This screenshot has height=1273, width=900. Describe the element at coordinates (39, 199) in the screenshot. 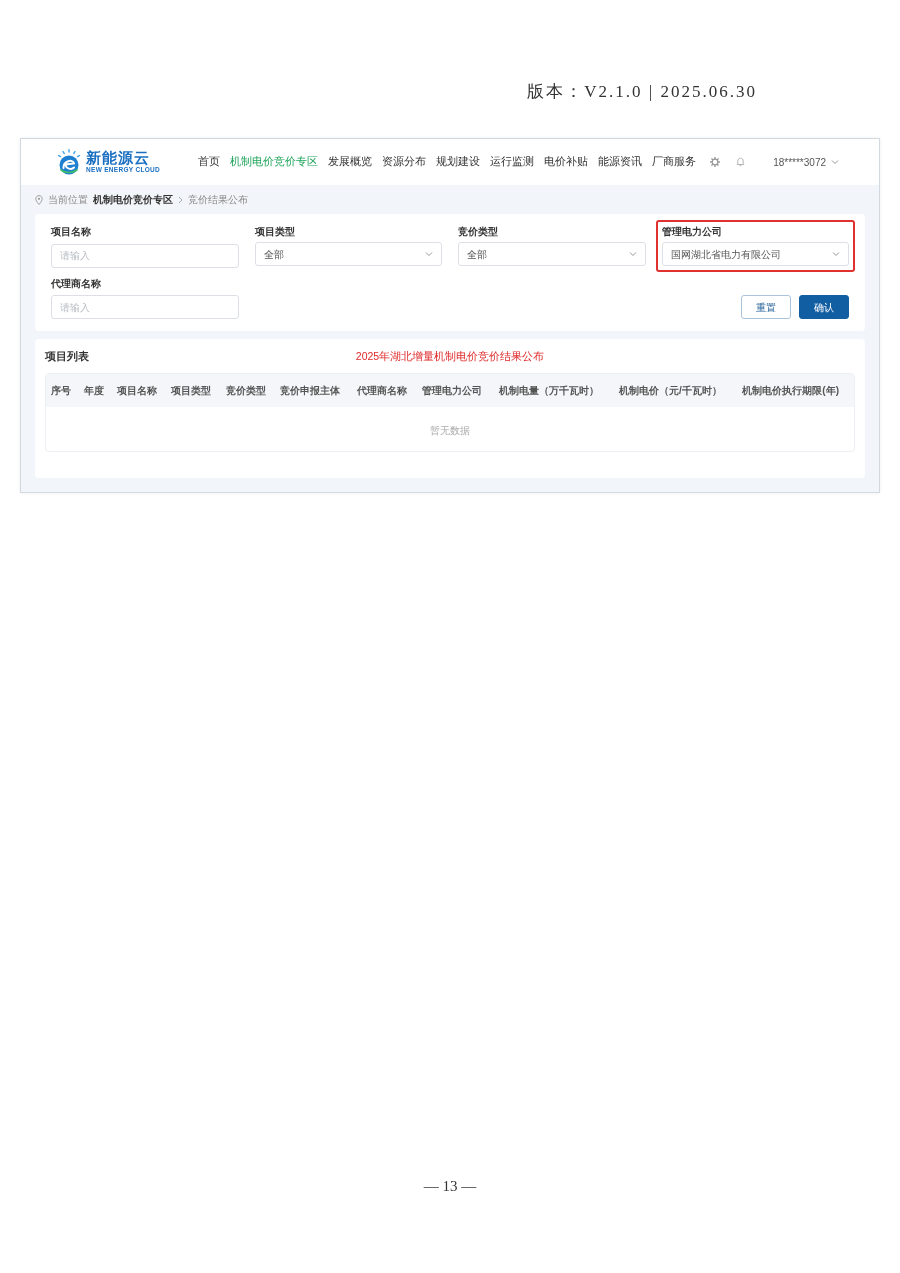

I see `location-icon` at that location.